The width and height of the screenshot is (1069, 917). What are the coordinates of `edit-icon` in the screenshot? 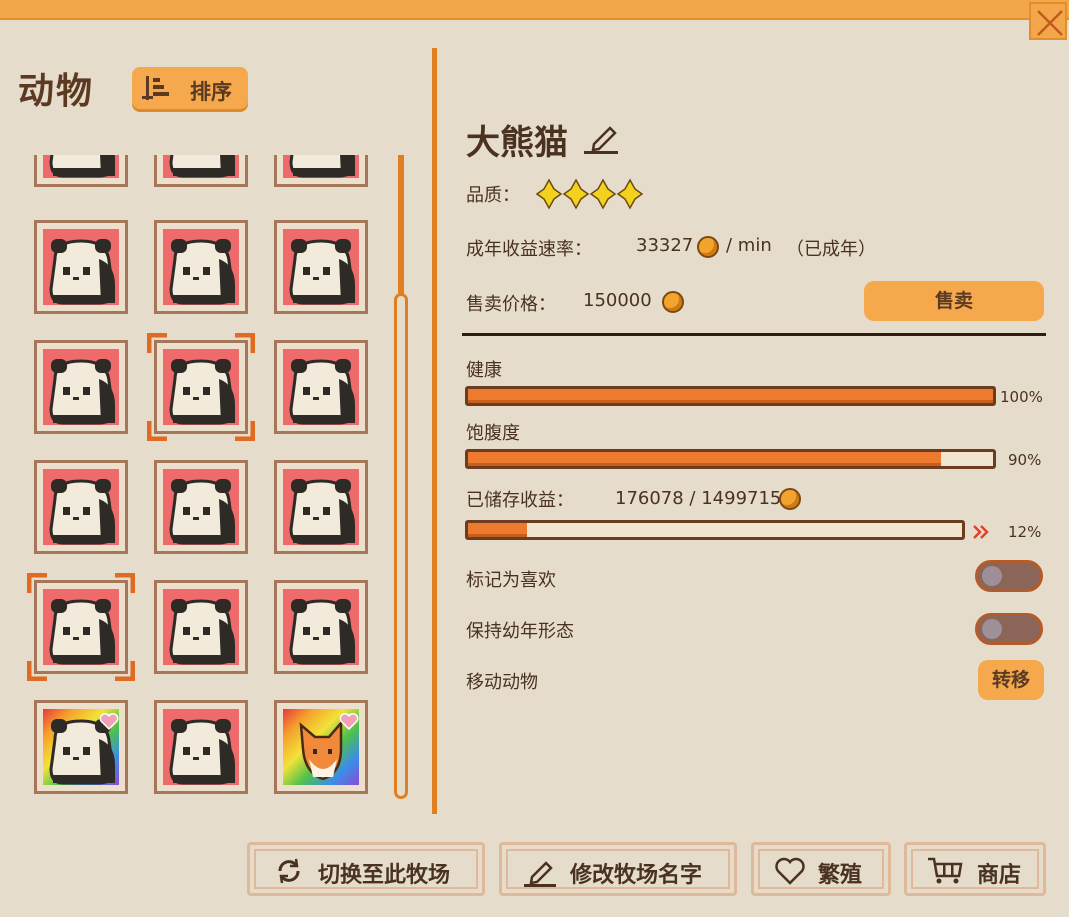 It's located at (540, 874).